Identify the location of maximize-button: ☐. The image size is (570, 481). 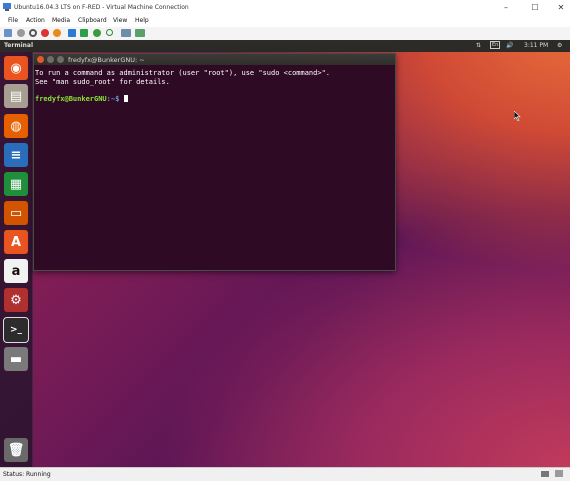
(535, 7).